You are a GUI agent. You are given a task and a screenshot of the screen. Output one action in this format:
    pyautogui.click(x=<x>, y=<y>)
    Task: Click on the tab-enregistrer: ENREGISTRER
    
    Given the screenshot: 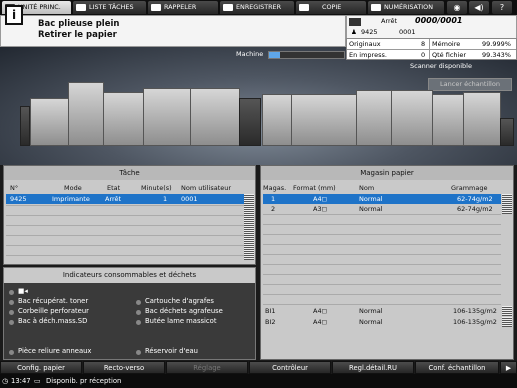 What is the action you would take?
    pyautogui.click(x=257, y=7)
    